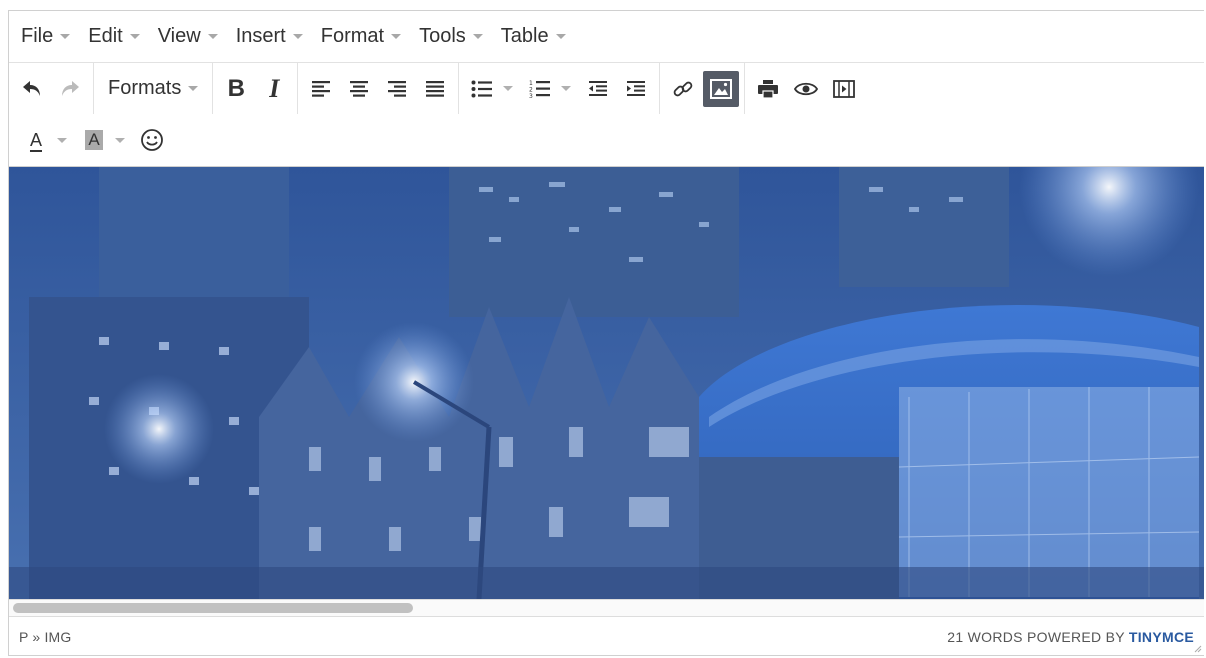  I want to click on menu-view: View, so click(191, 37).